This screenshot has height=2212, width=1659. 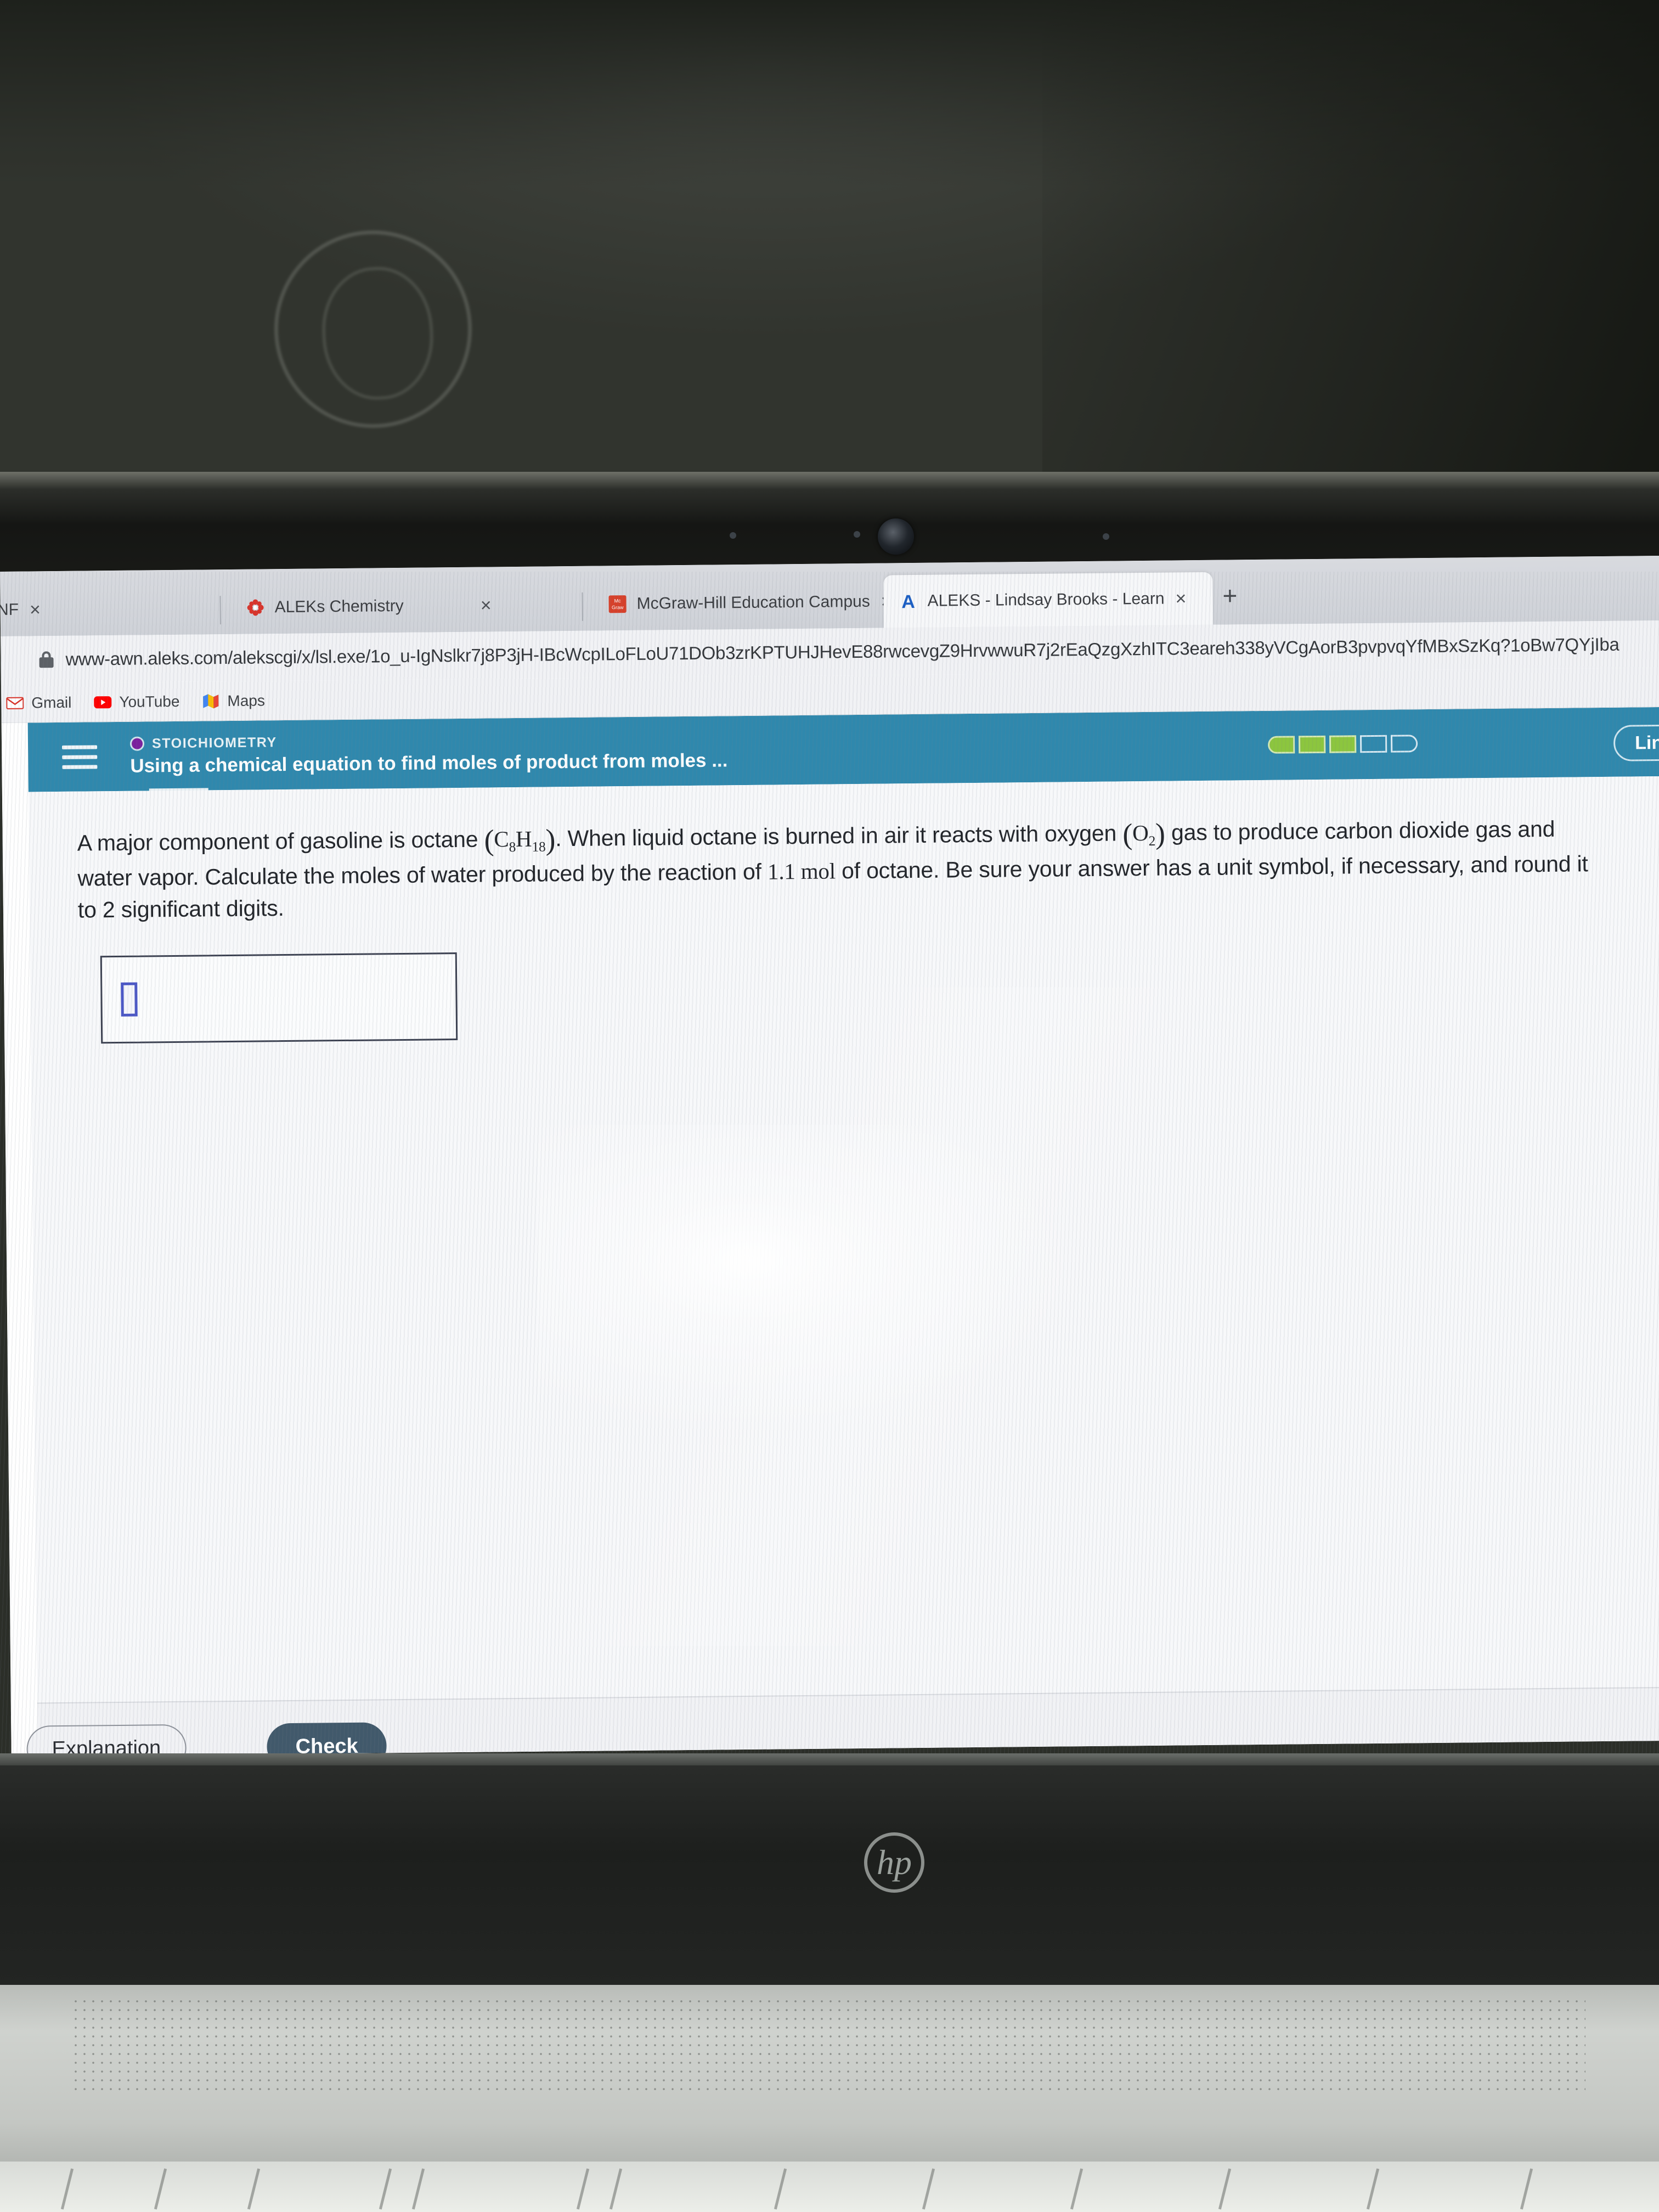 I want to click on laptop-bottom-bezel, so click(x=830, y=1875).